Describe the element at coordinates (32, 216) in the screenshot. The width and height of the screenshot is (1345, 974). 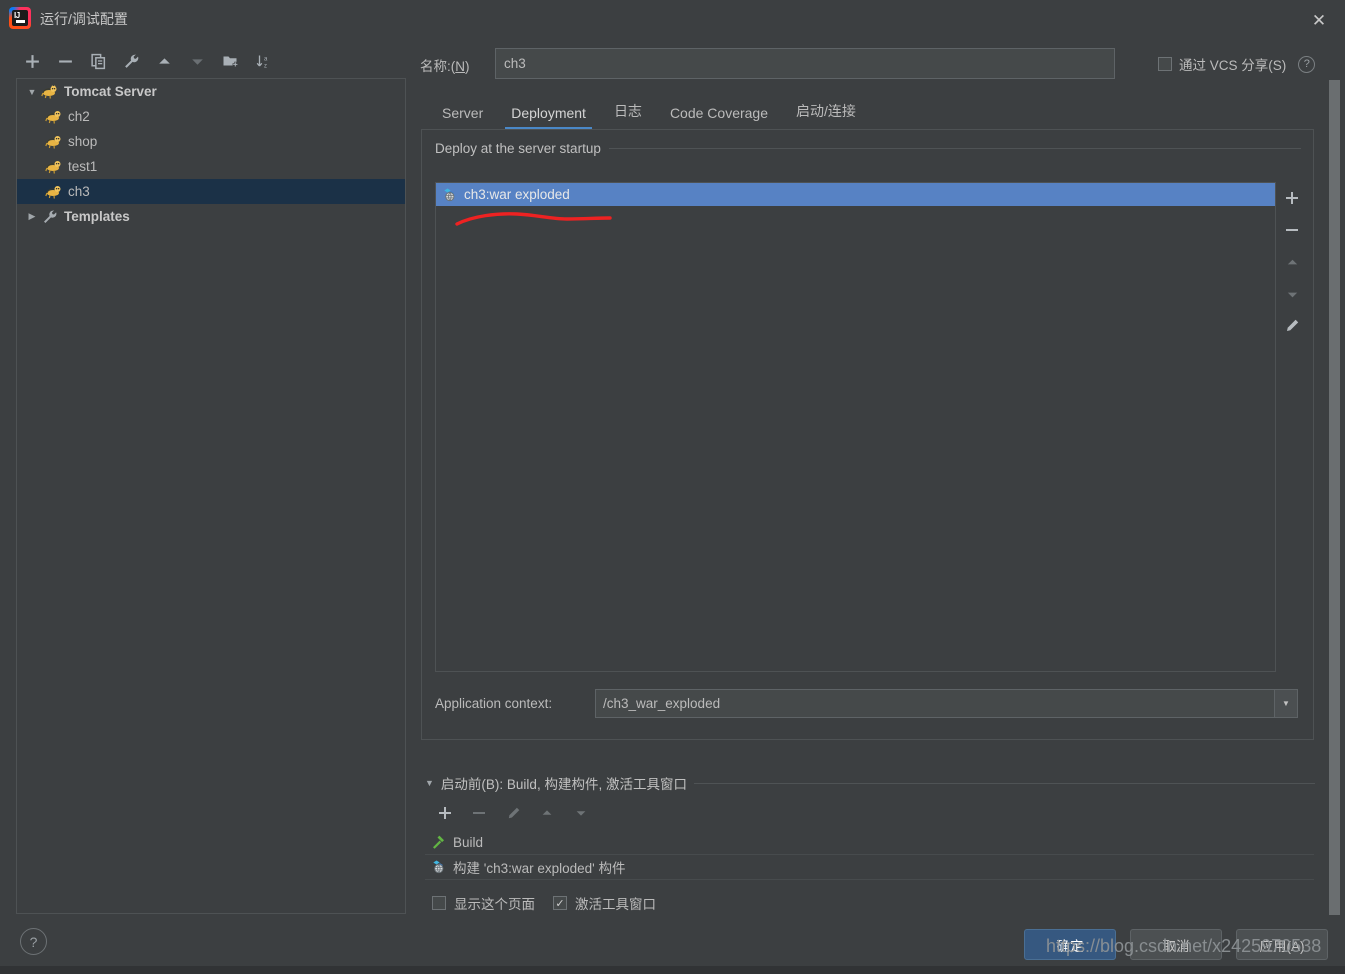
I see `chevron-right-icon: ▶` at that location.